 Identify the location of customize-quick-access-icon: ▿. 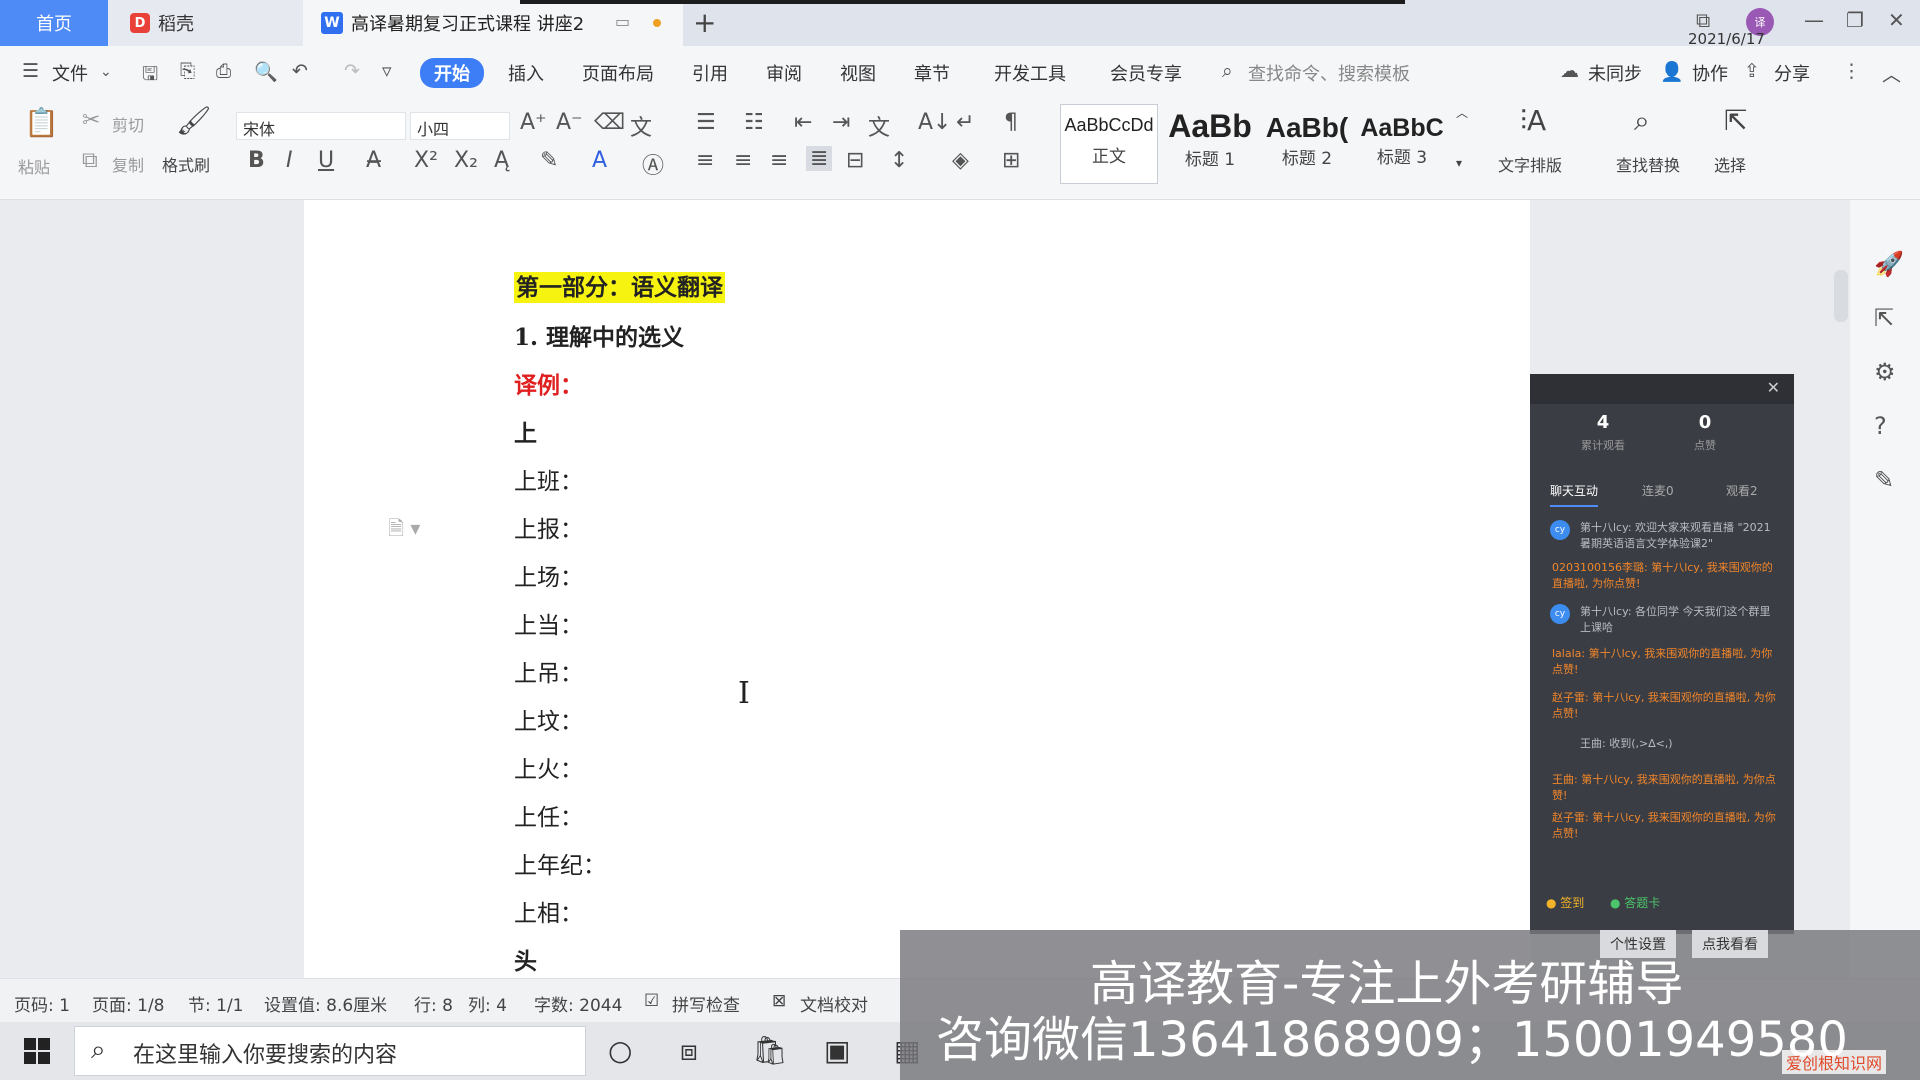
(387, 71).